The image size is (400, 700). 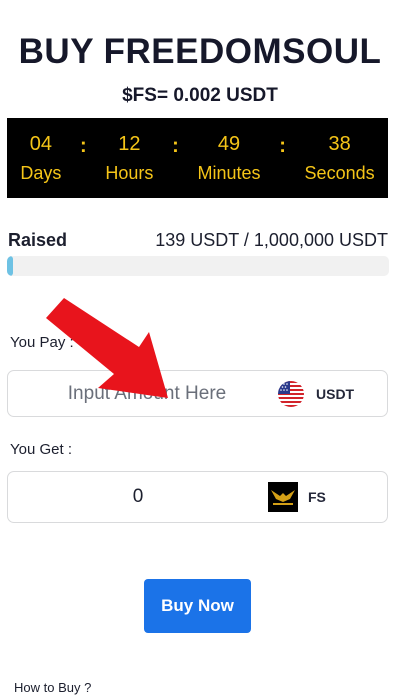 What do you see at coordinates (52, 687) in the screenshot?
I see `how-to-buy-link: How to Buy ?` at bounding box center [52, 687].